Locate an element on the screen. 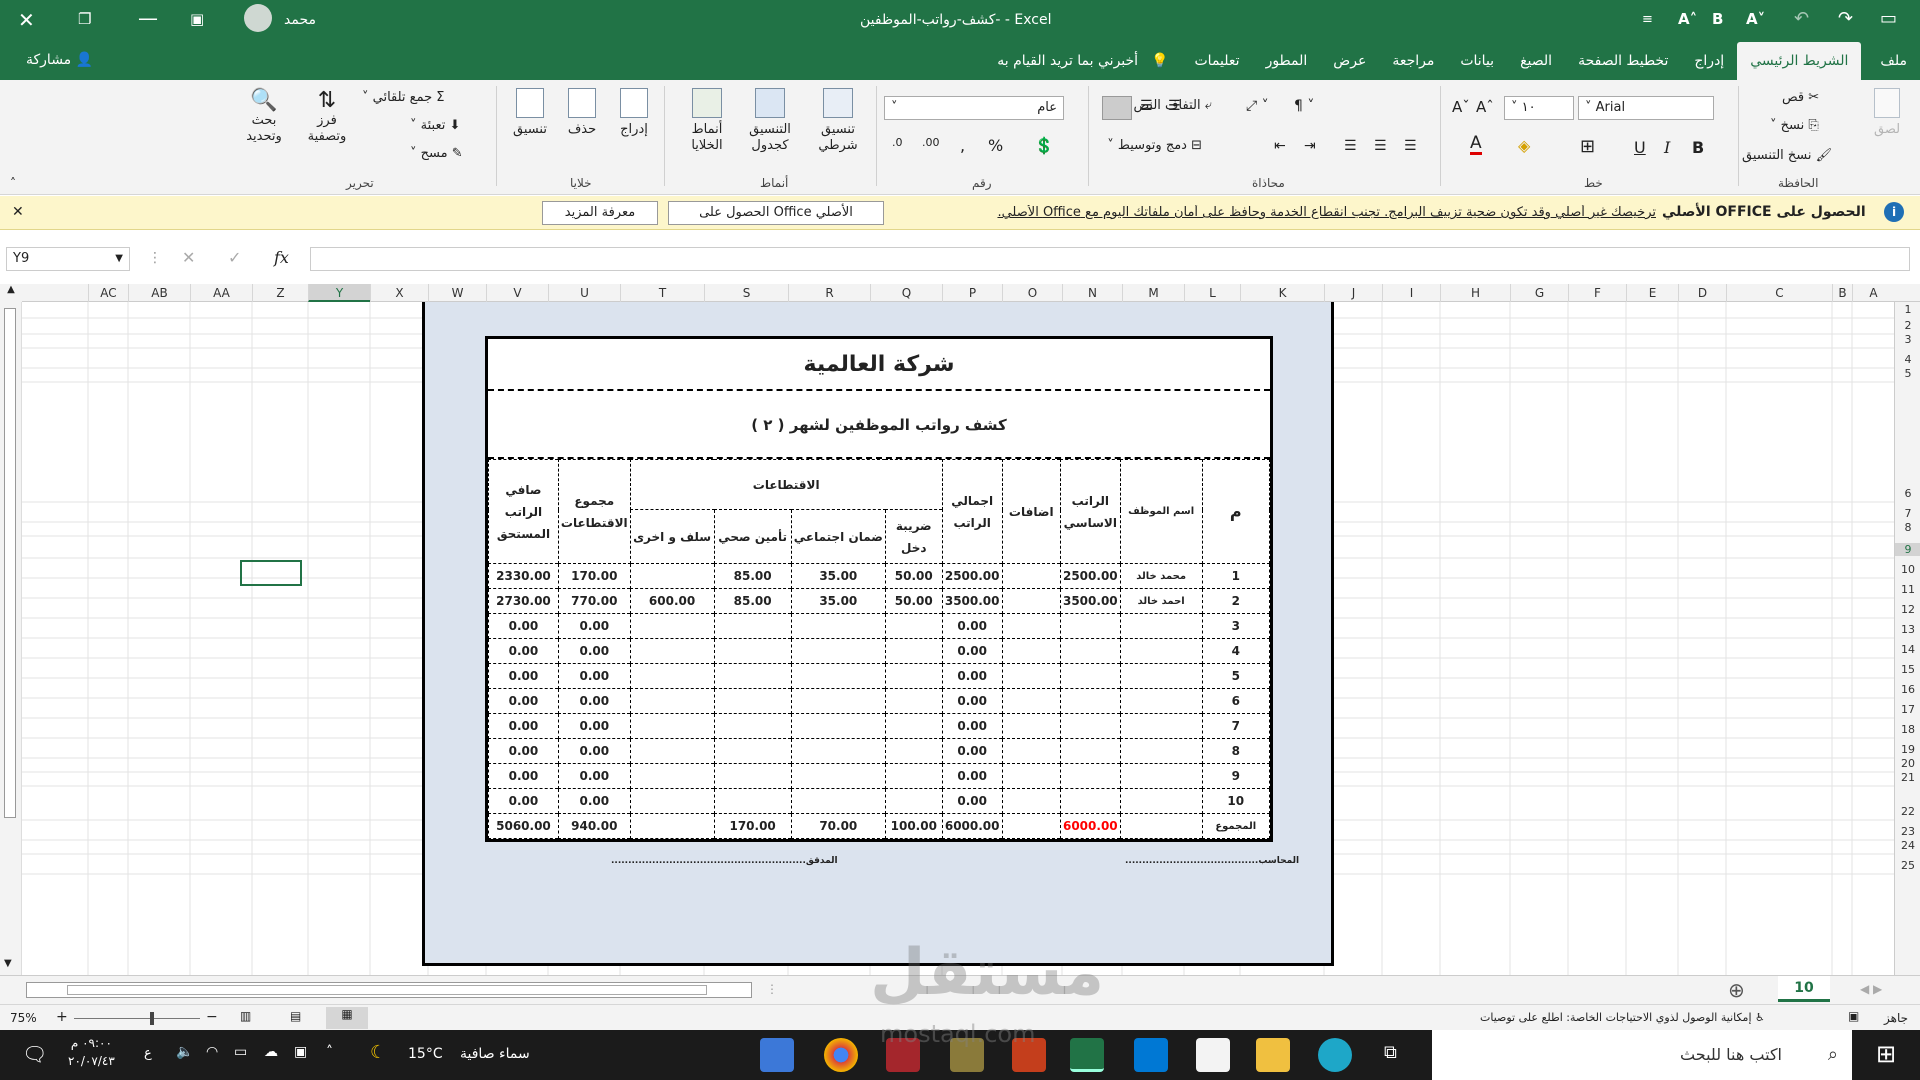 Image resolution: width=1920 pixels, height=1080 pixels. row-header-16: 16 is located at coordinates (1907, 689).